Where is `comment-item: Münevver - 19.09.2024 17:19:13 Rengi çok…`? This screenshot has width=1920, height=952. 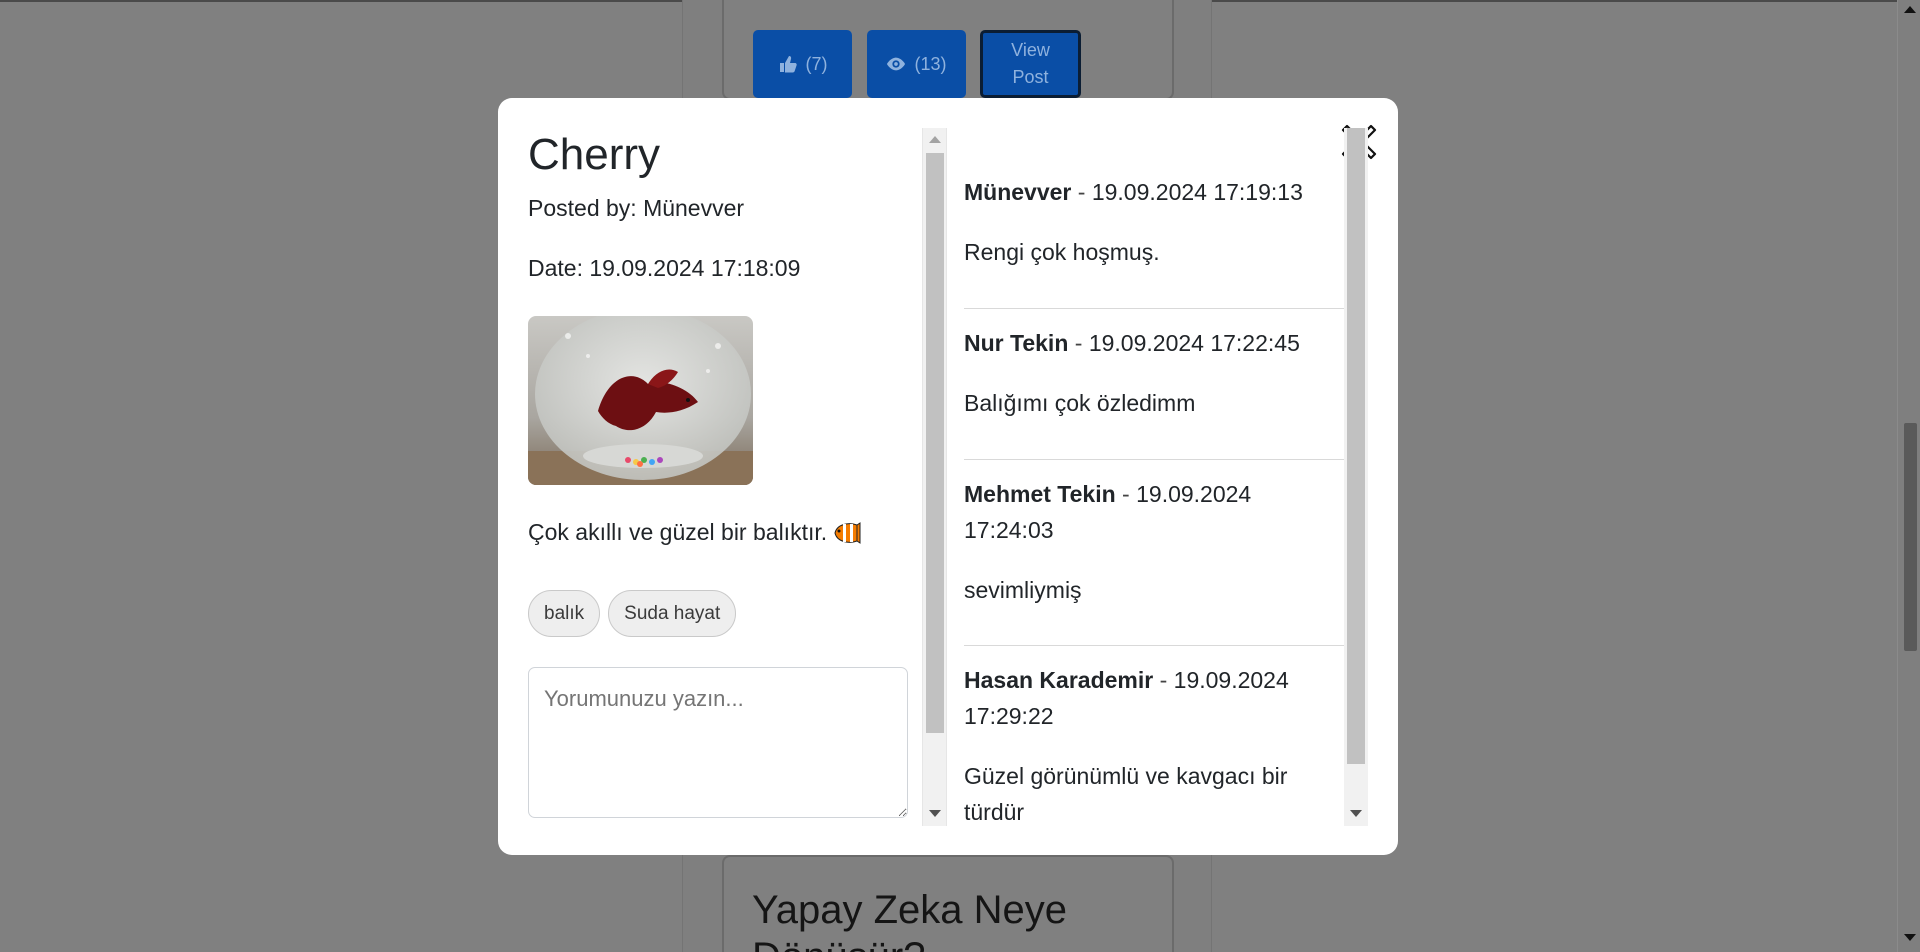
comment-item: Münevver - 19.09.2024 17:19:13 Rengi çok… is located at coordinates (1154, 222).